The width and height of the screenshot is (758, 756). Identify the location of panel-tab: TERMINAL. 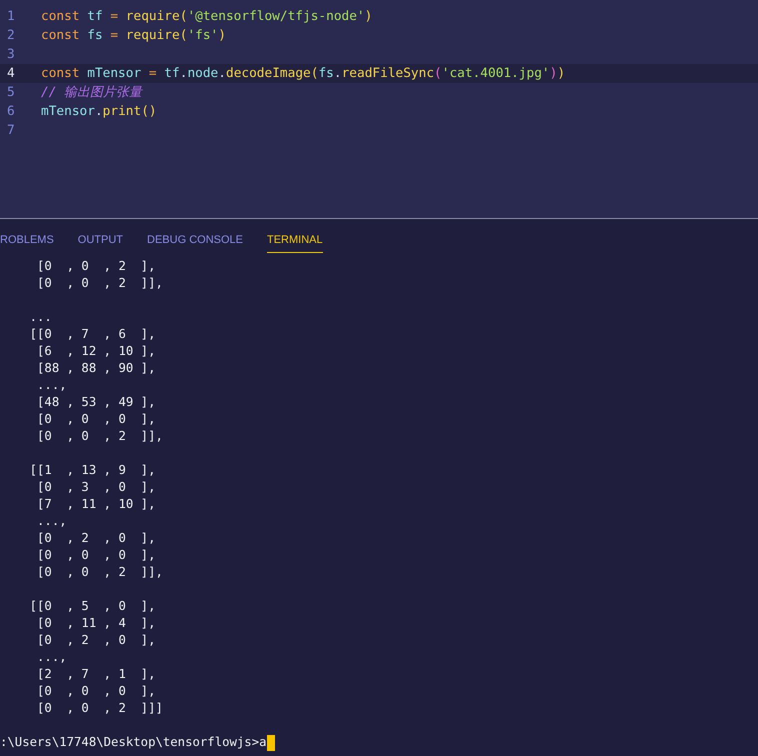
(295, 240).